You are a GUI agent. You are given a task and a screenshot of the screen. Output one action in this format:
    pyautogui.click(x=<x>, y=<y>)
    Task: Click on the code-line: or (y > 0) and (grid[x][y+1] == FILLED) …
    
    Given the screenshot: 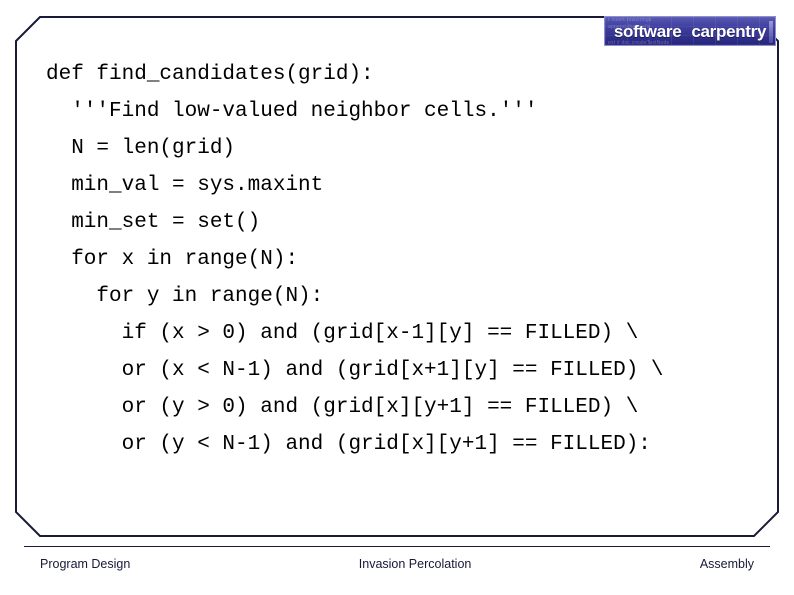 What is the action you would take?
    pyautogui.click(x=342, y=407)
    